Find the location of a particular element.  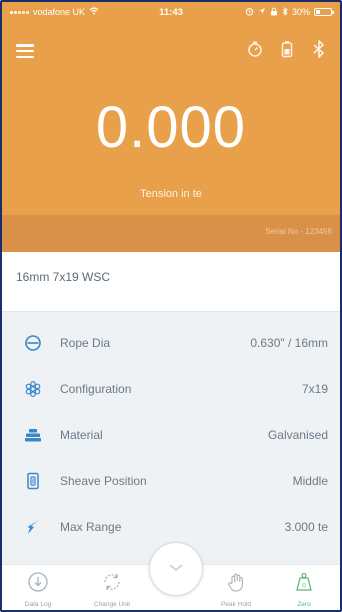

zero-weight-icon: 0 is located at coordinates (304, 584).